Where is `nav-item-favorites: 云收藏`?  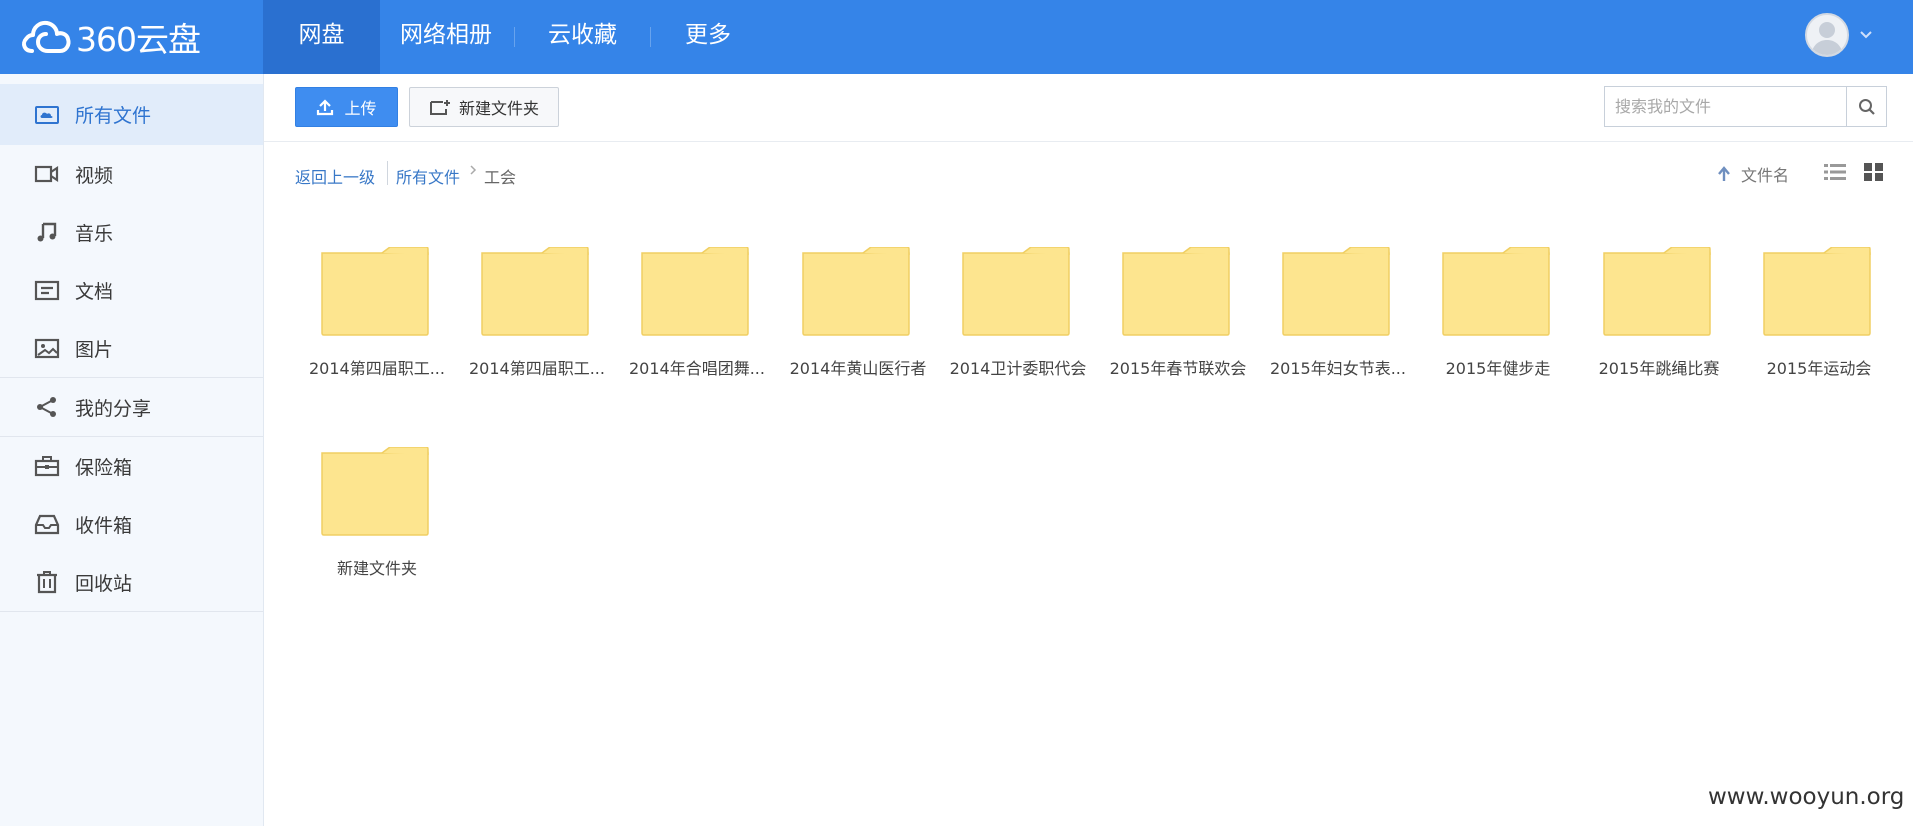
nav-item-favorites: 云收藏 is located at coordinates (582, 37).